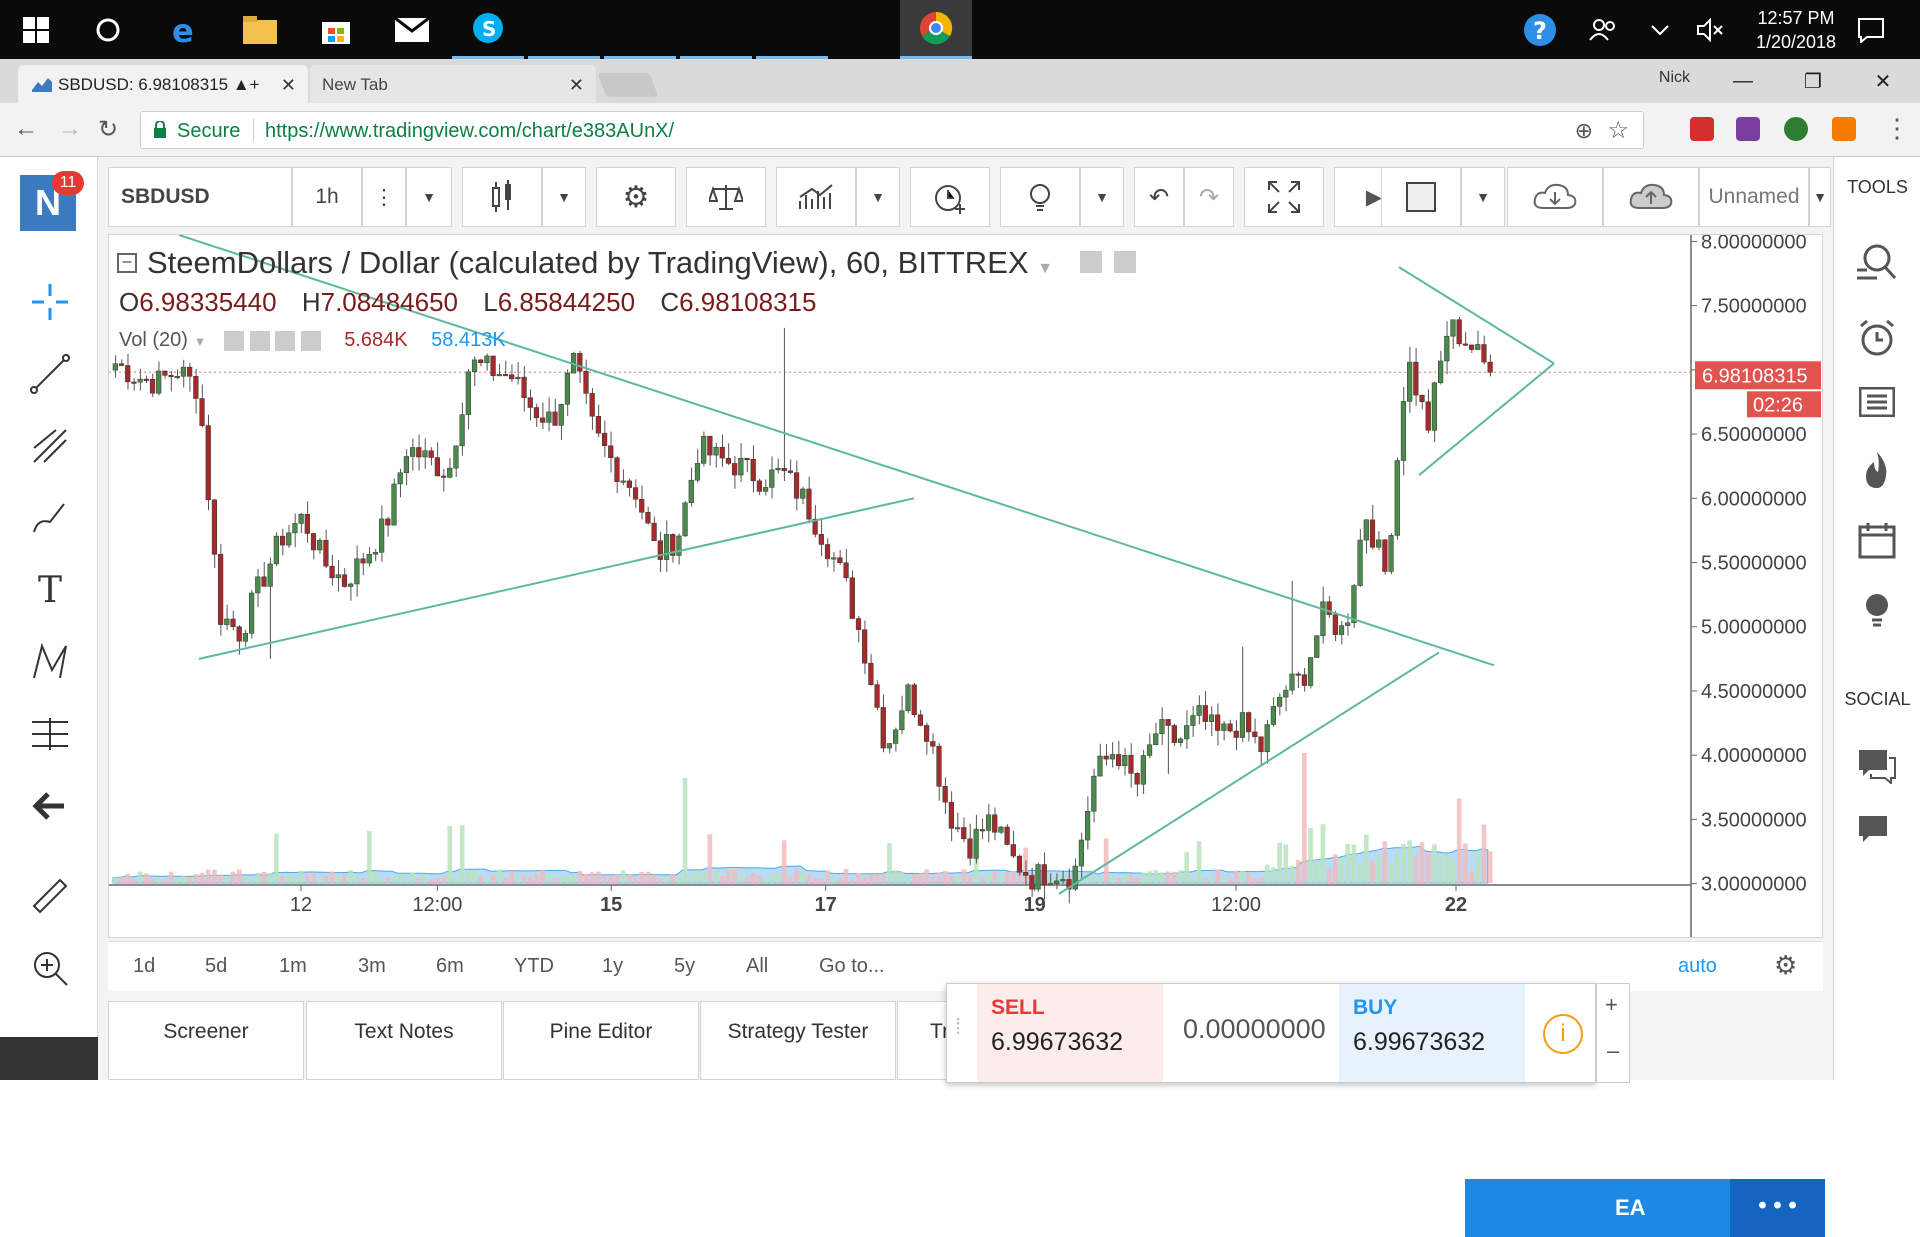 The image size is (1920, 1237). I want to click on back-icon: ←, so click(26, 129).